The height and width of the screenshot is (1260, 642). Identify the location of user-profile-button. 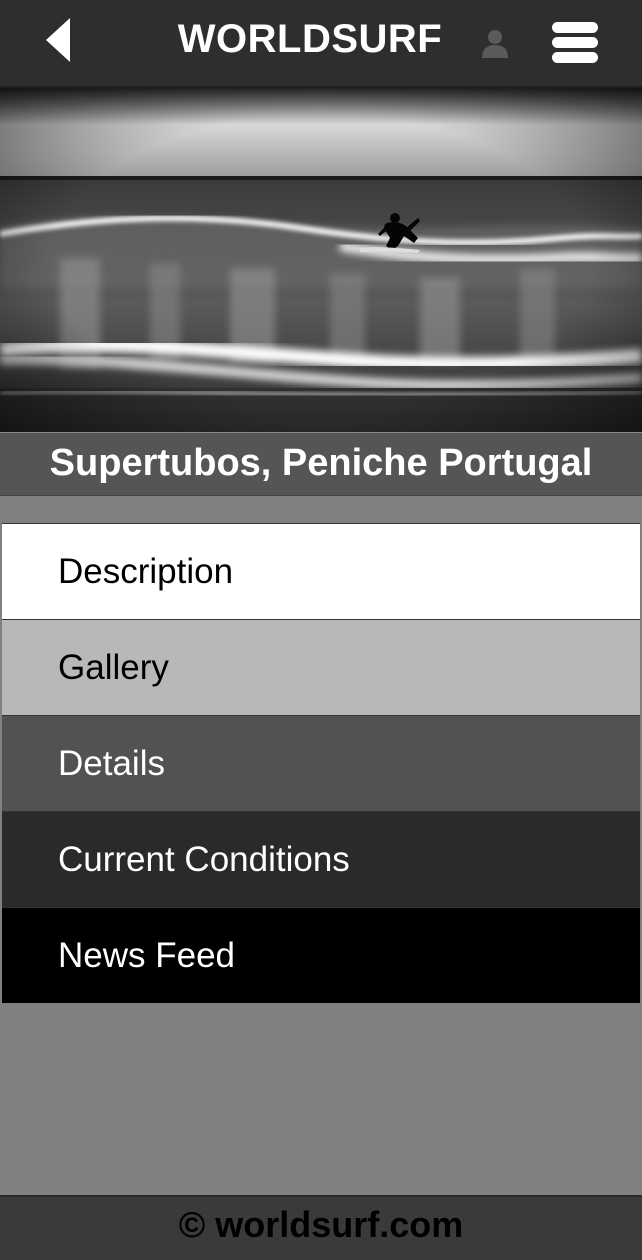
(495, 43).